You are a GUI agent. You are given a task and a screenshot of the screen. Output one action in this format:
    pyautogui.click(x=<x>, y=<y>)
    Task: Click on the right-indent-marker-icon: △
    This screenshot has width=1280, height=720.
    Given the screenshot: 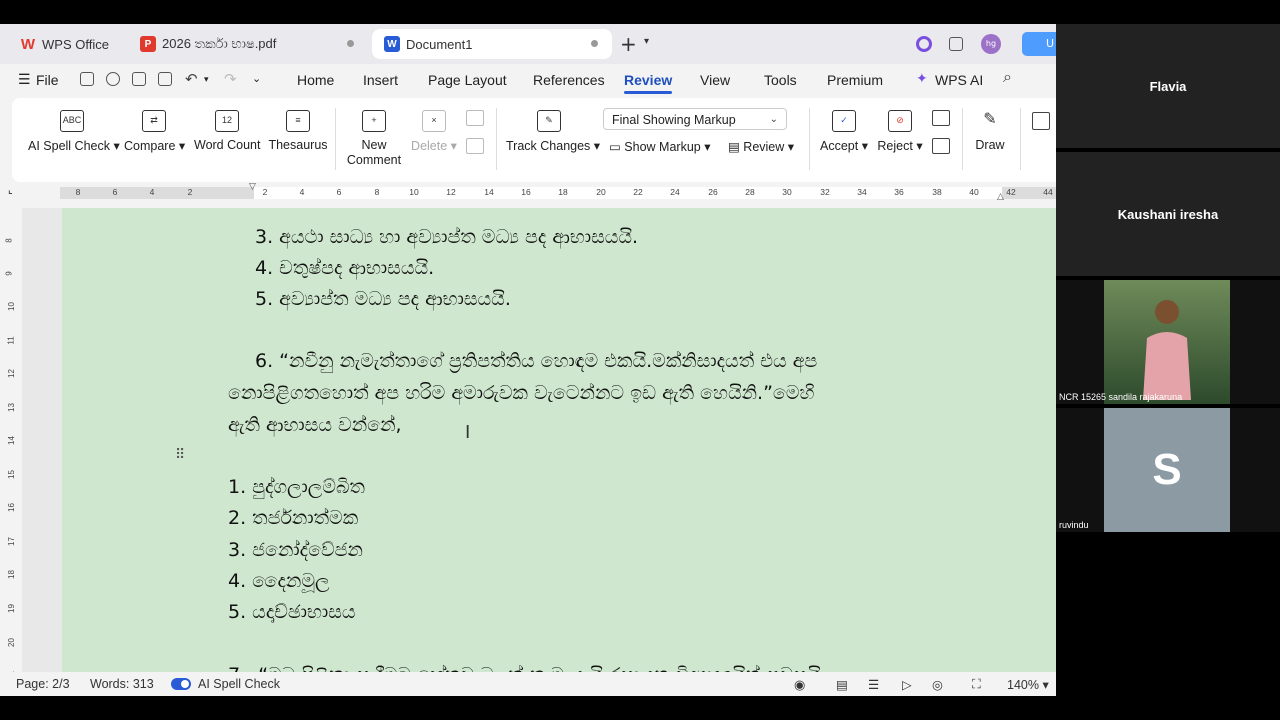 What is the action you would take?
    pyautogui.click(x=1000, y=197)
    